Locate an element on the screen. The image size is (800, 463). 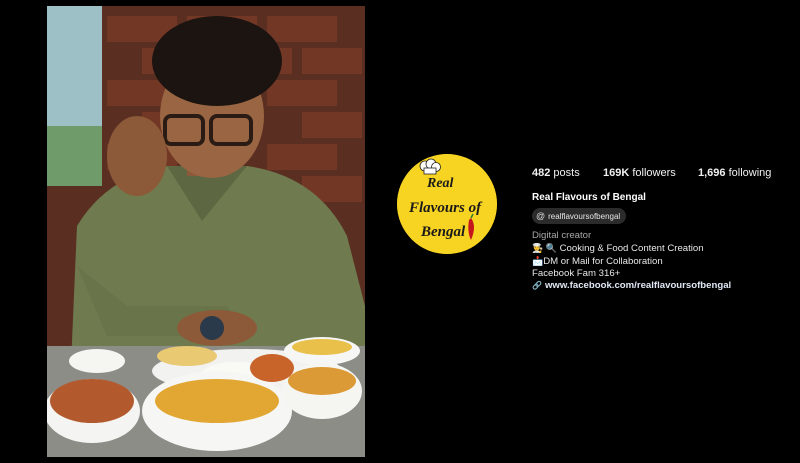
profile-avatar: Real Flavours of Bengal is located at coordinates (447, 204).